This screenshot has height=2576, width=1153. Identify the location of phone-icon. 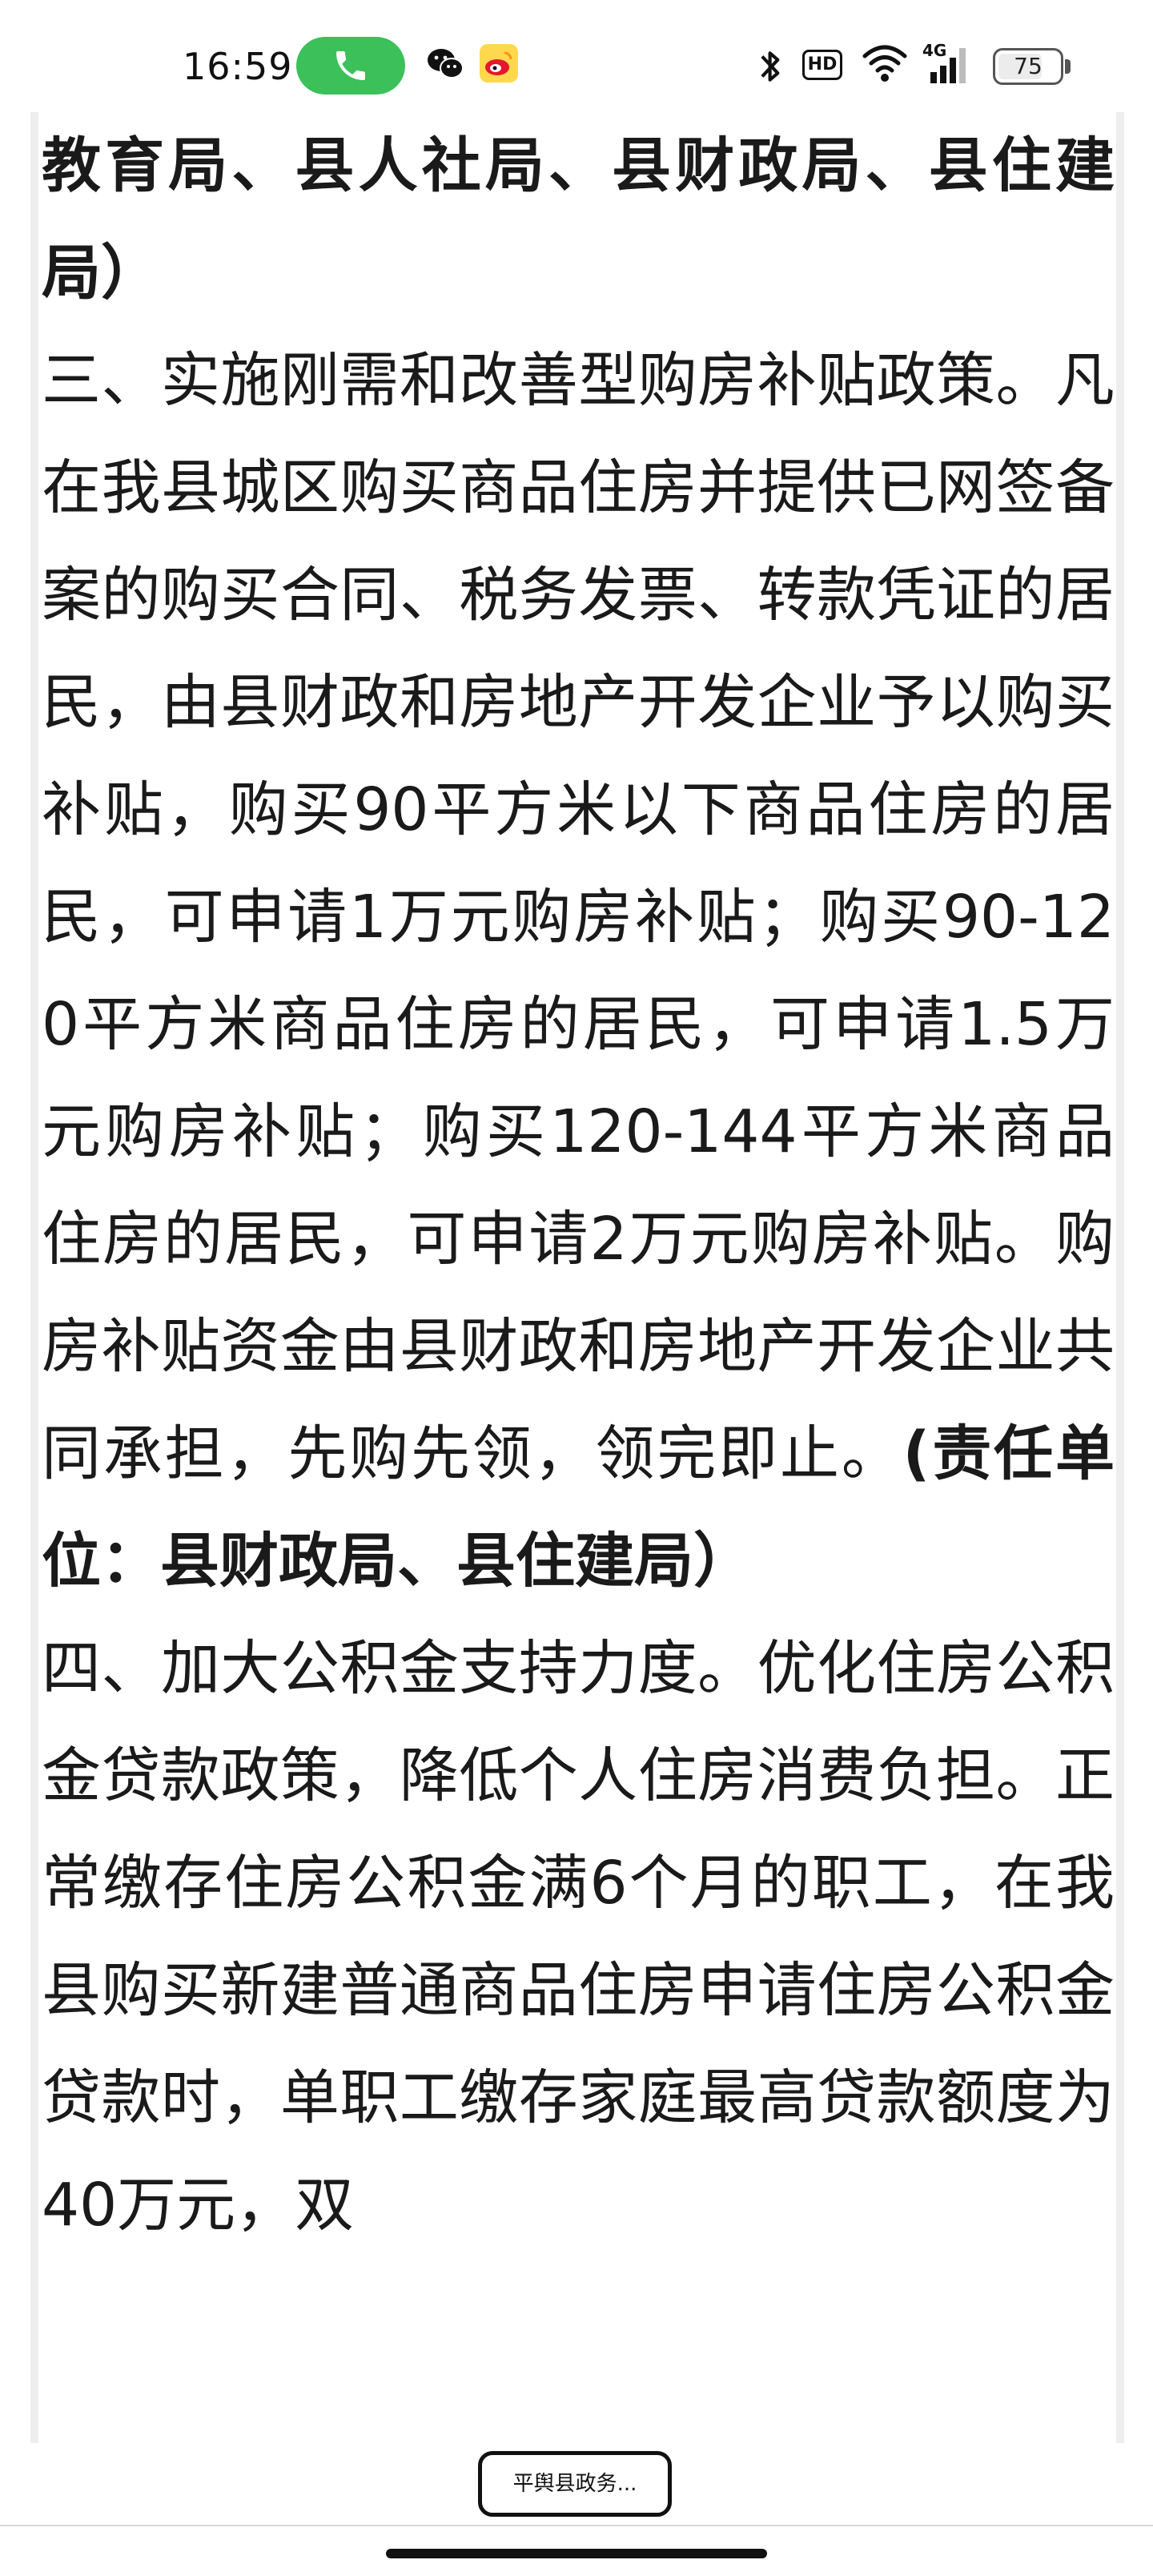
(351, 65).